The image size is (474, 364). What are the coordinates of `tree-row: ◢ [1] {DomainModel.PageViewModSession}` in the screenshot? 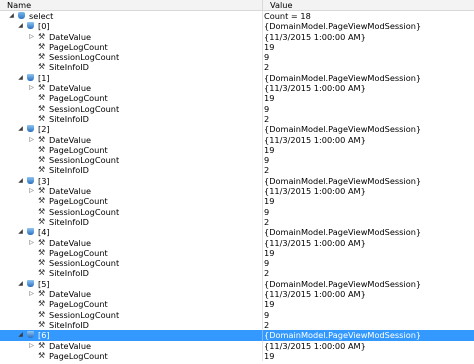 It's located at (237, 78).